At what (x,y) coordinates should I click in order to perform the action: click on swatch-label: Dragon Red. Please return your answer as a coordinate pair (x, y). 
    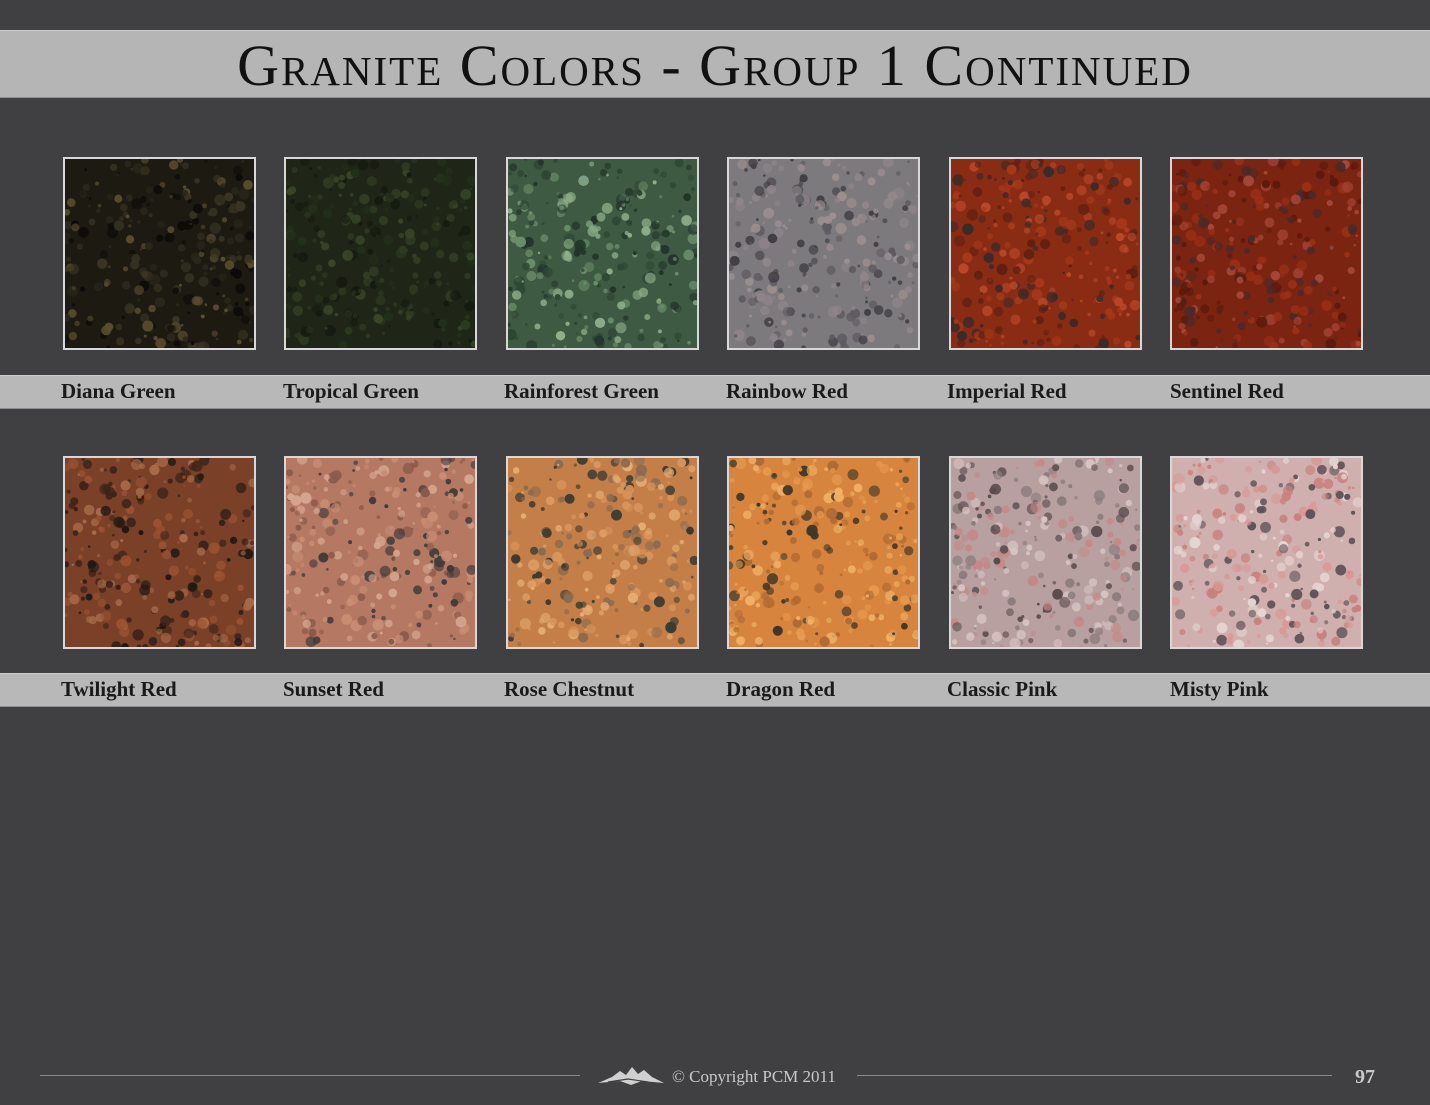
    Looking at the image, I should click on (781, 689).